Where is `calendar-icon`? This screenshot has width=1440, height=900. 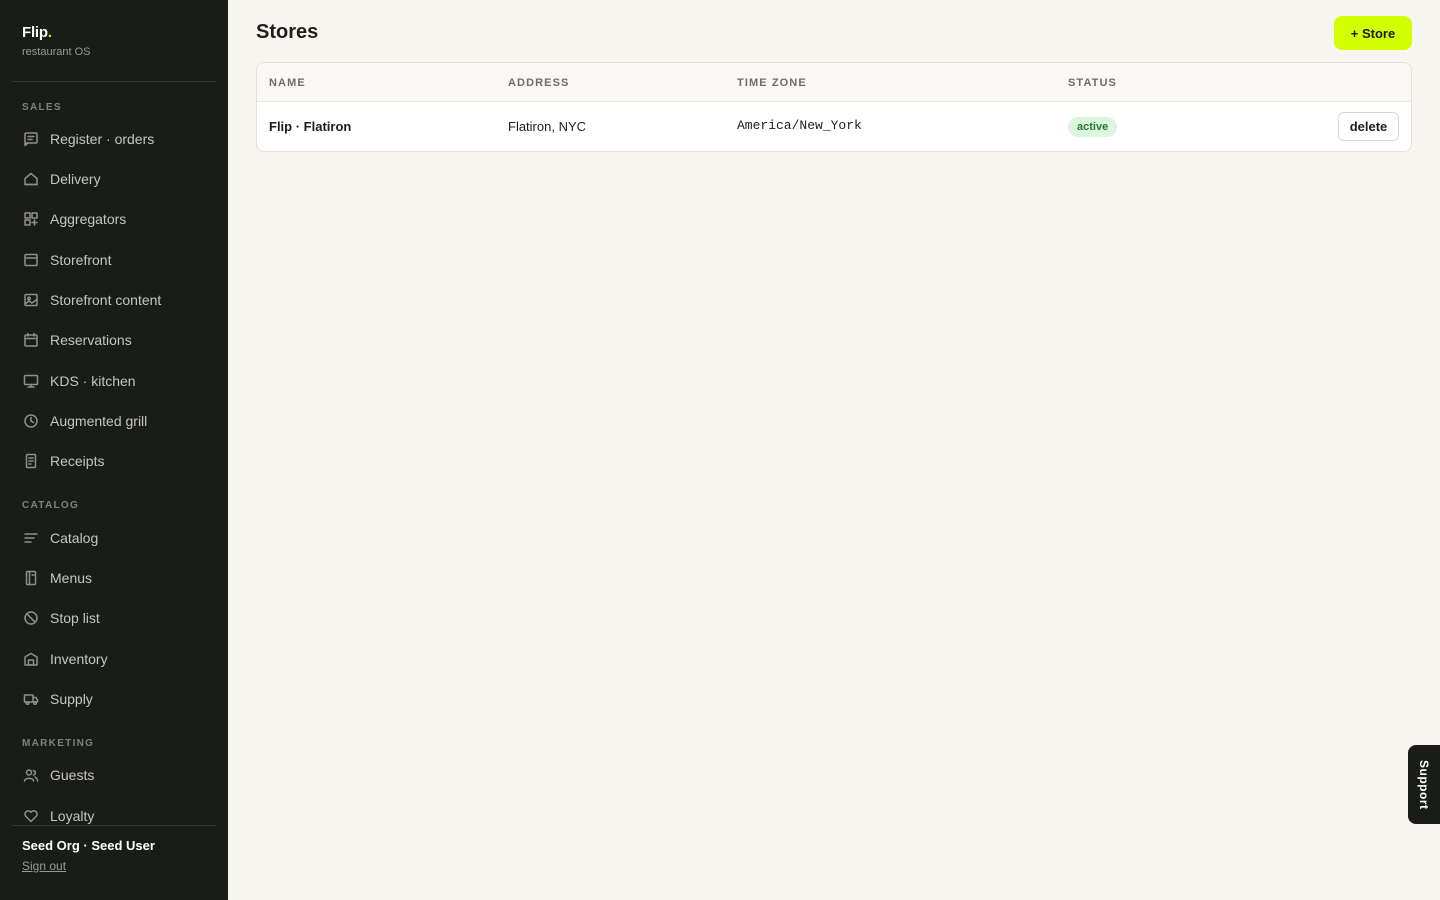 calendar-icon is located at coordinates (30, 340).